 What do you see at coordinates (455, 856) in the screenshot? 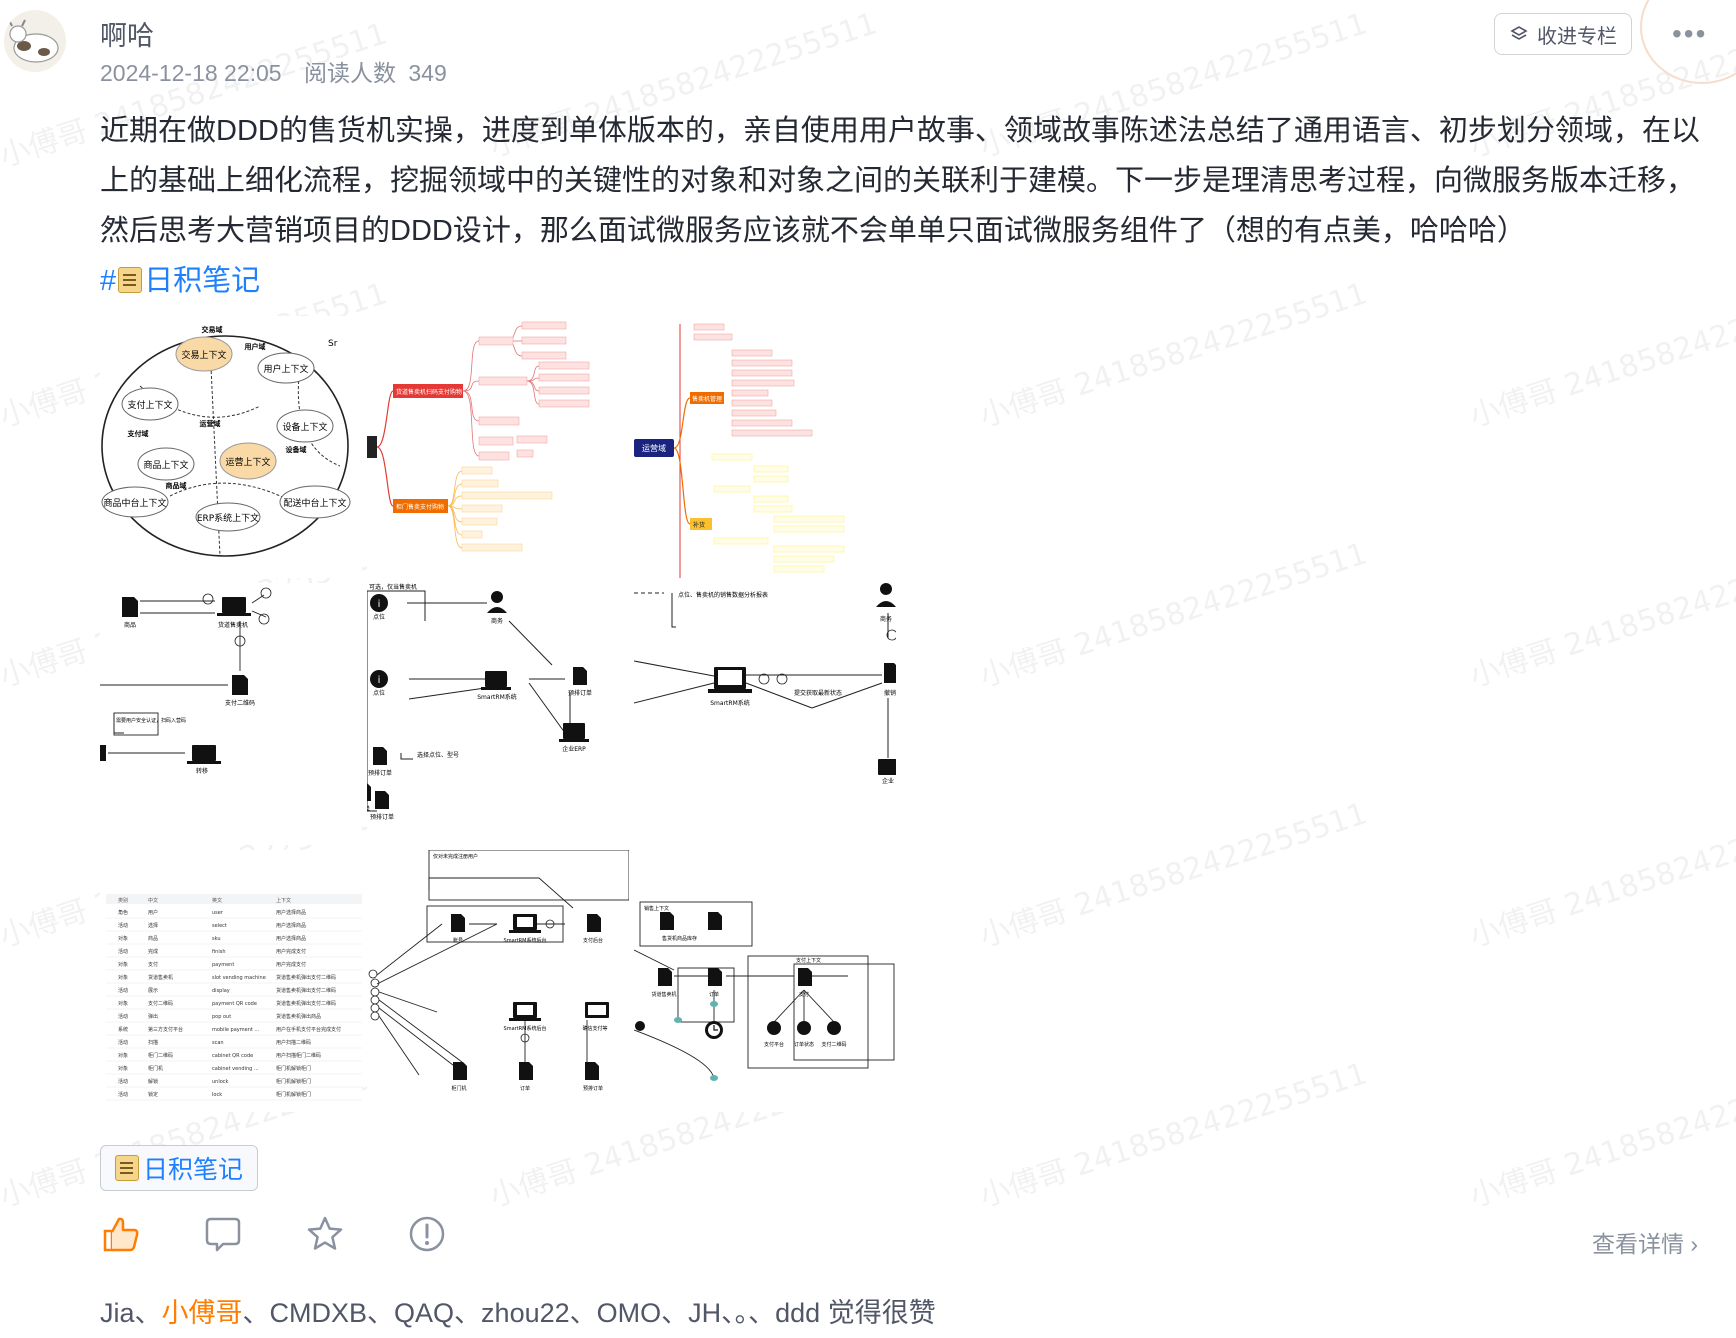
I see `node-note: 仅对未完成注册用户` at bounding box center [455, 856].